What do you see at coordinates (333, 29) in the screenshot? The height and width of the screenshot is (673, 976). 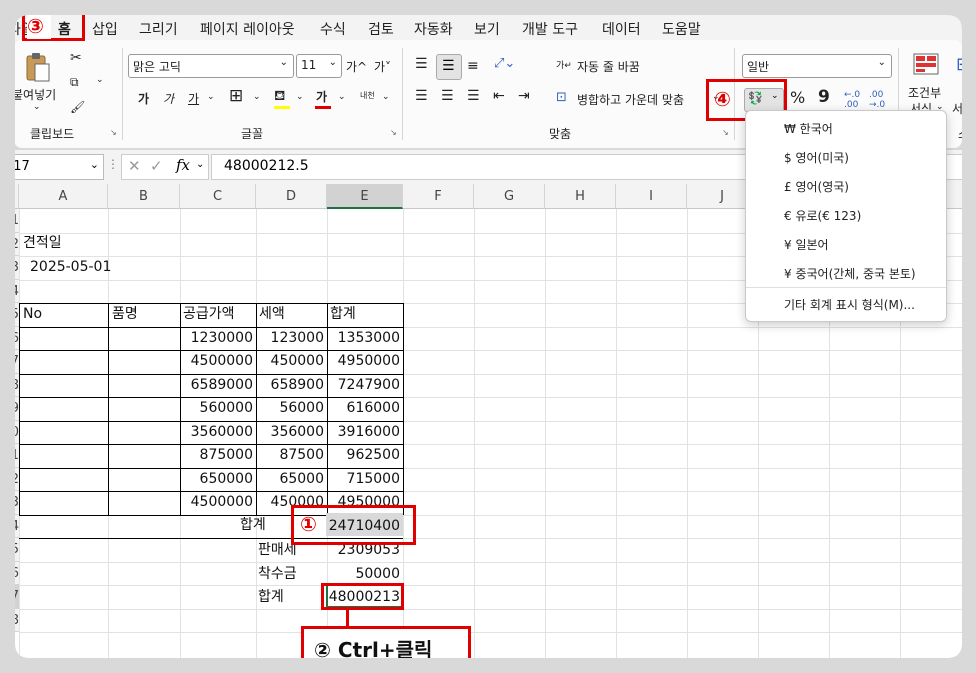 I see `tab-formulas: 수식` at bounding box center [333, 29].